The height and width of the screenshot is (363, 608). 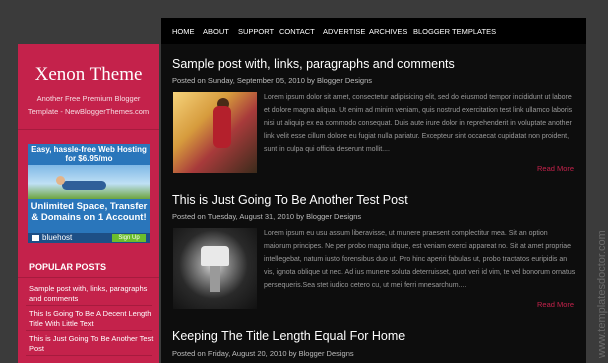 What do you see at coordinates (222, 127) in the screenshot?
I see `thumbnail-figure` at bounding box center [222, 127].